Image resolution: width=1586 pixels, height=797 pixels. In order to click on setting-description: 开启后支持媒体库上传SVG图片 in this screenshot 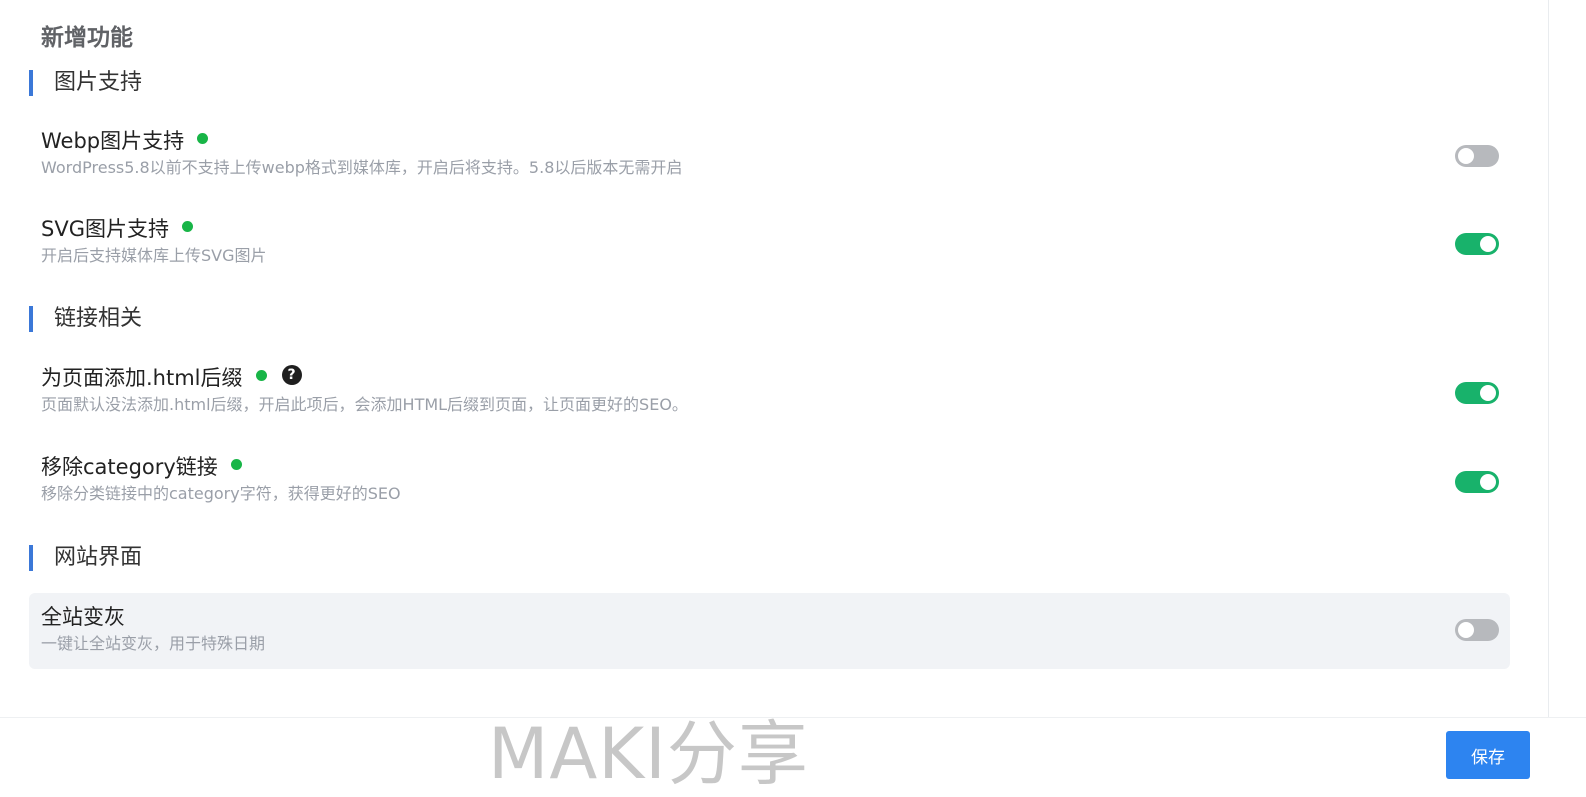, I will do `click(154, 255)`.